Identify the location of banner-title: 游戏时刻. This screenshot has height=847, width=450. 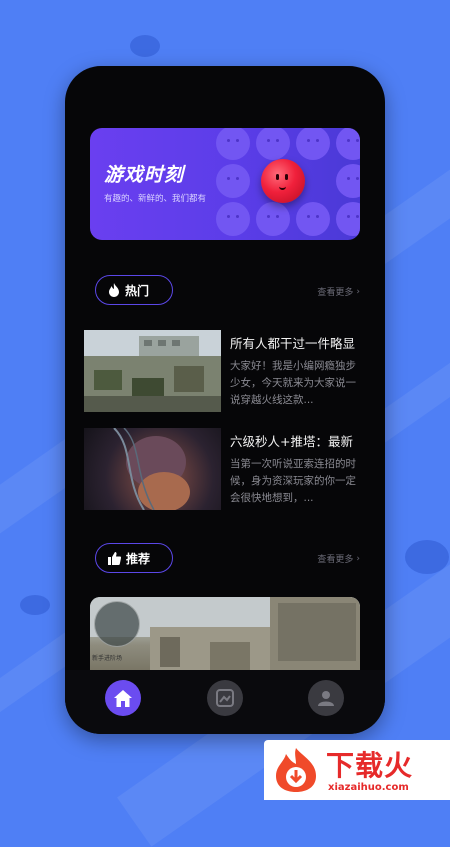
(144, 175).